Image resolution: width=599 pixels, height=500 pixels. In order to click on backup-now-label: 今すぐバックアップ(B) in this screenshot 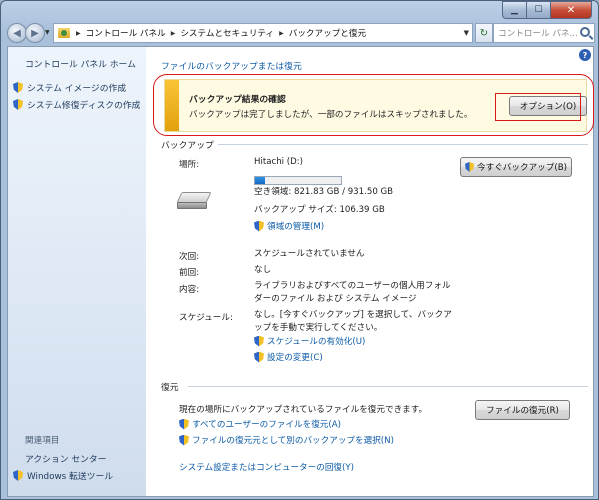, I will do `click(522, 168)`.